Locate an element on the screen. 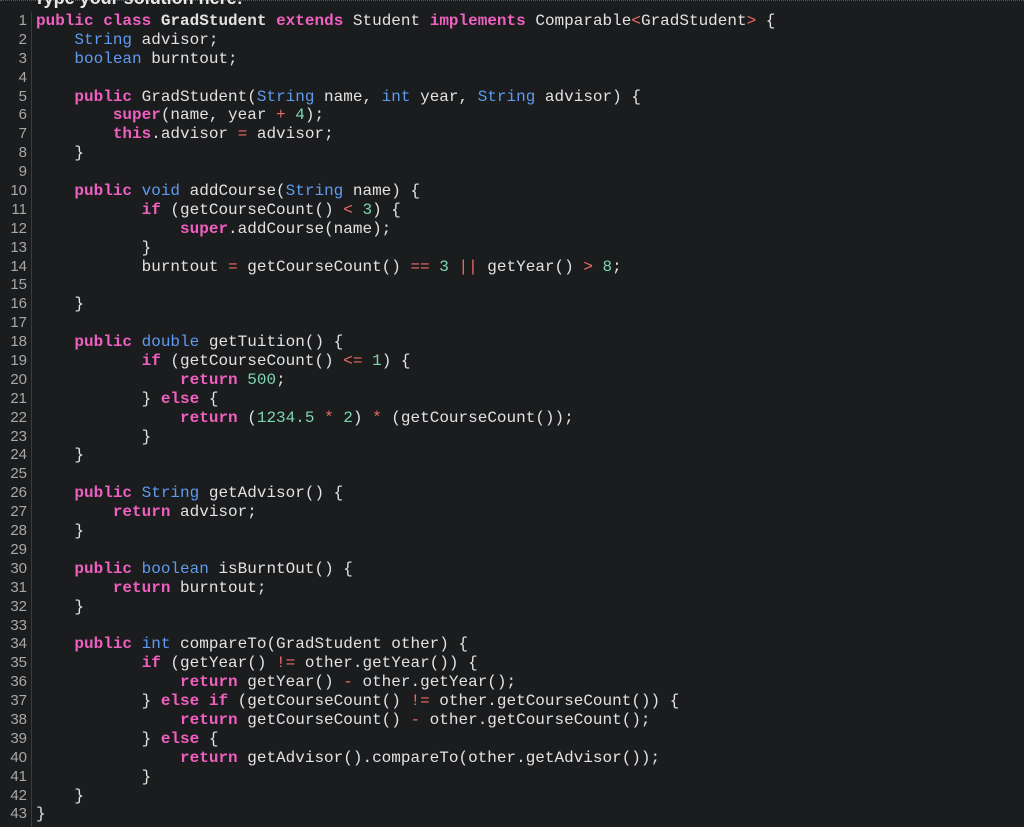  line-number: 6 is located at coordinates (22, 115).